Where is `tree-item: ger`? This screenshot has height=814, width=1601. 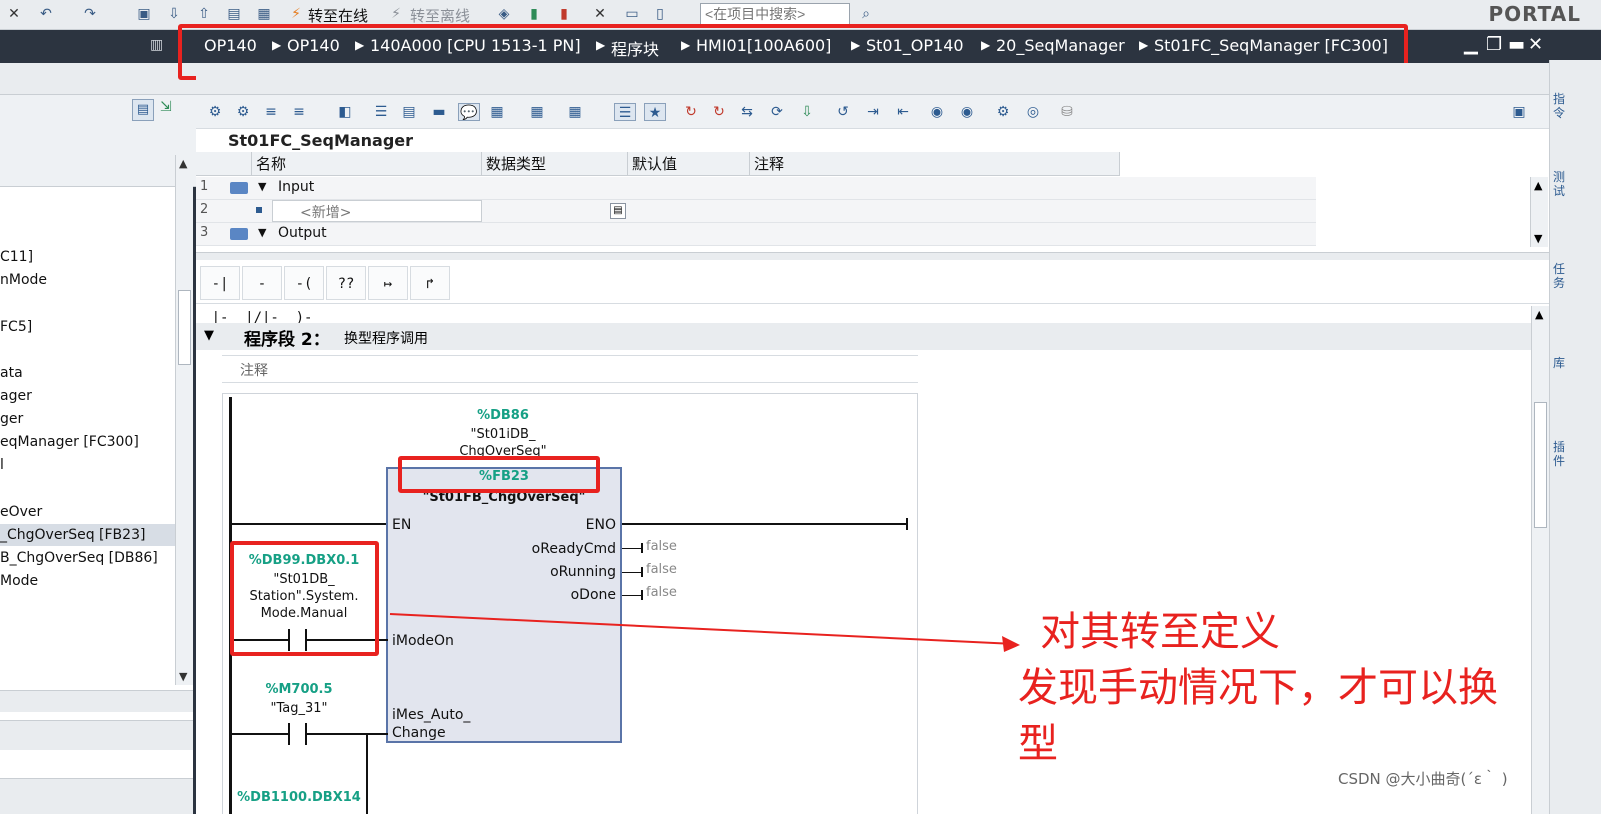 tree-item: ger is located at coordinates (88, 419).